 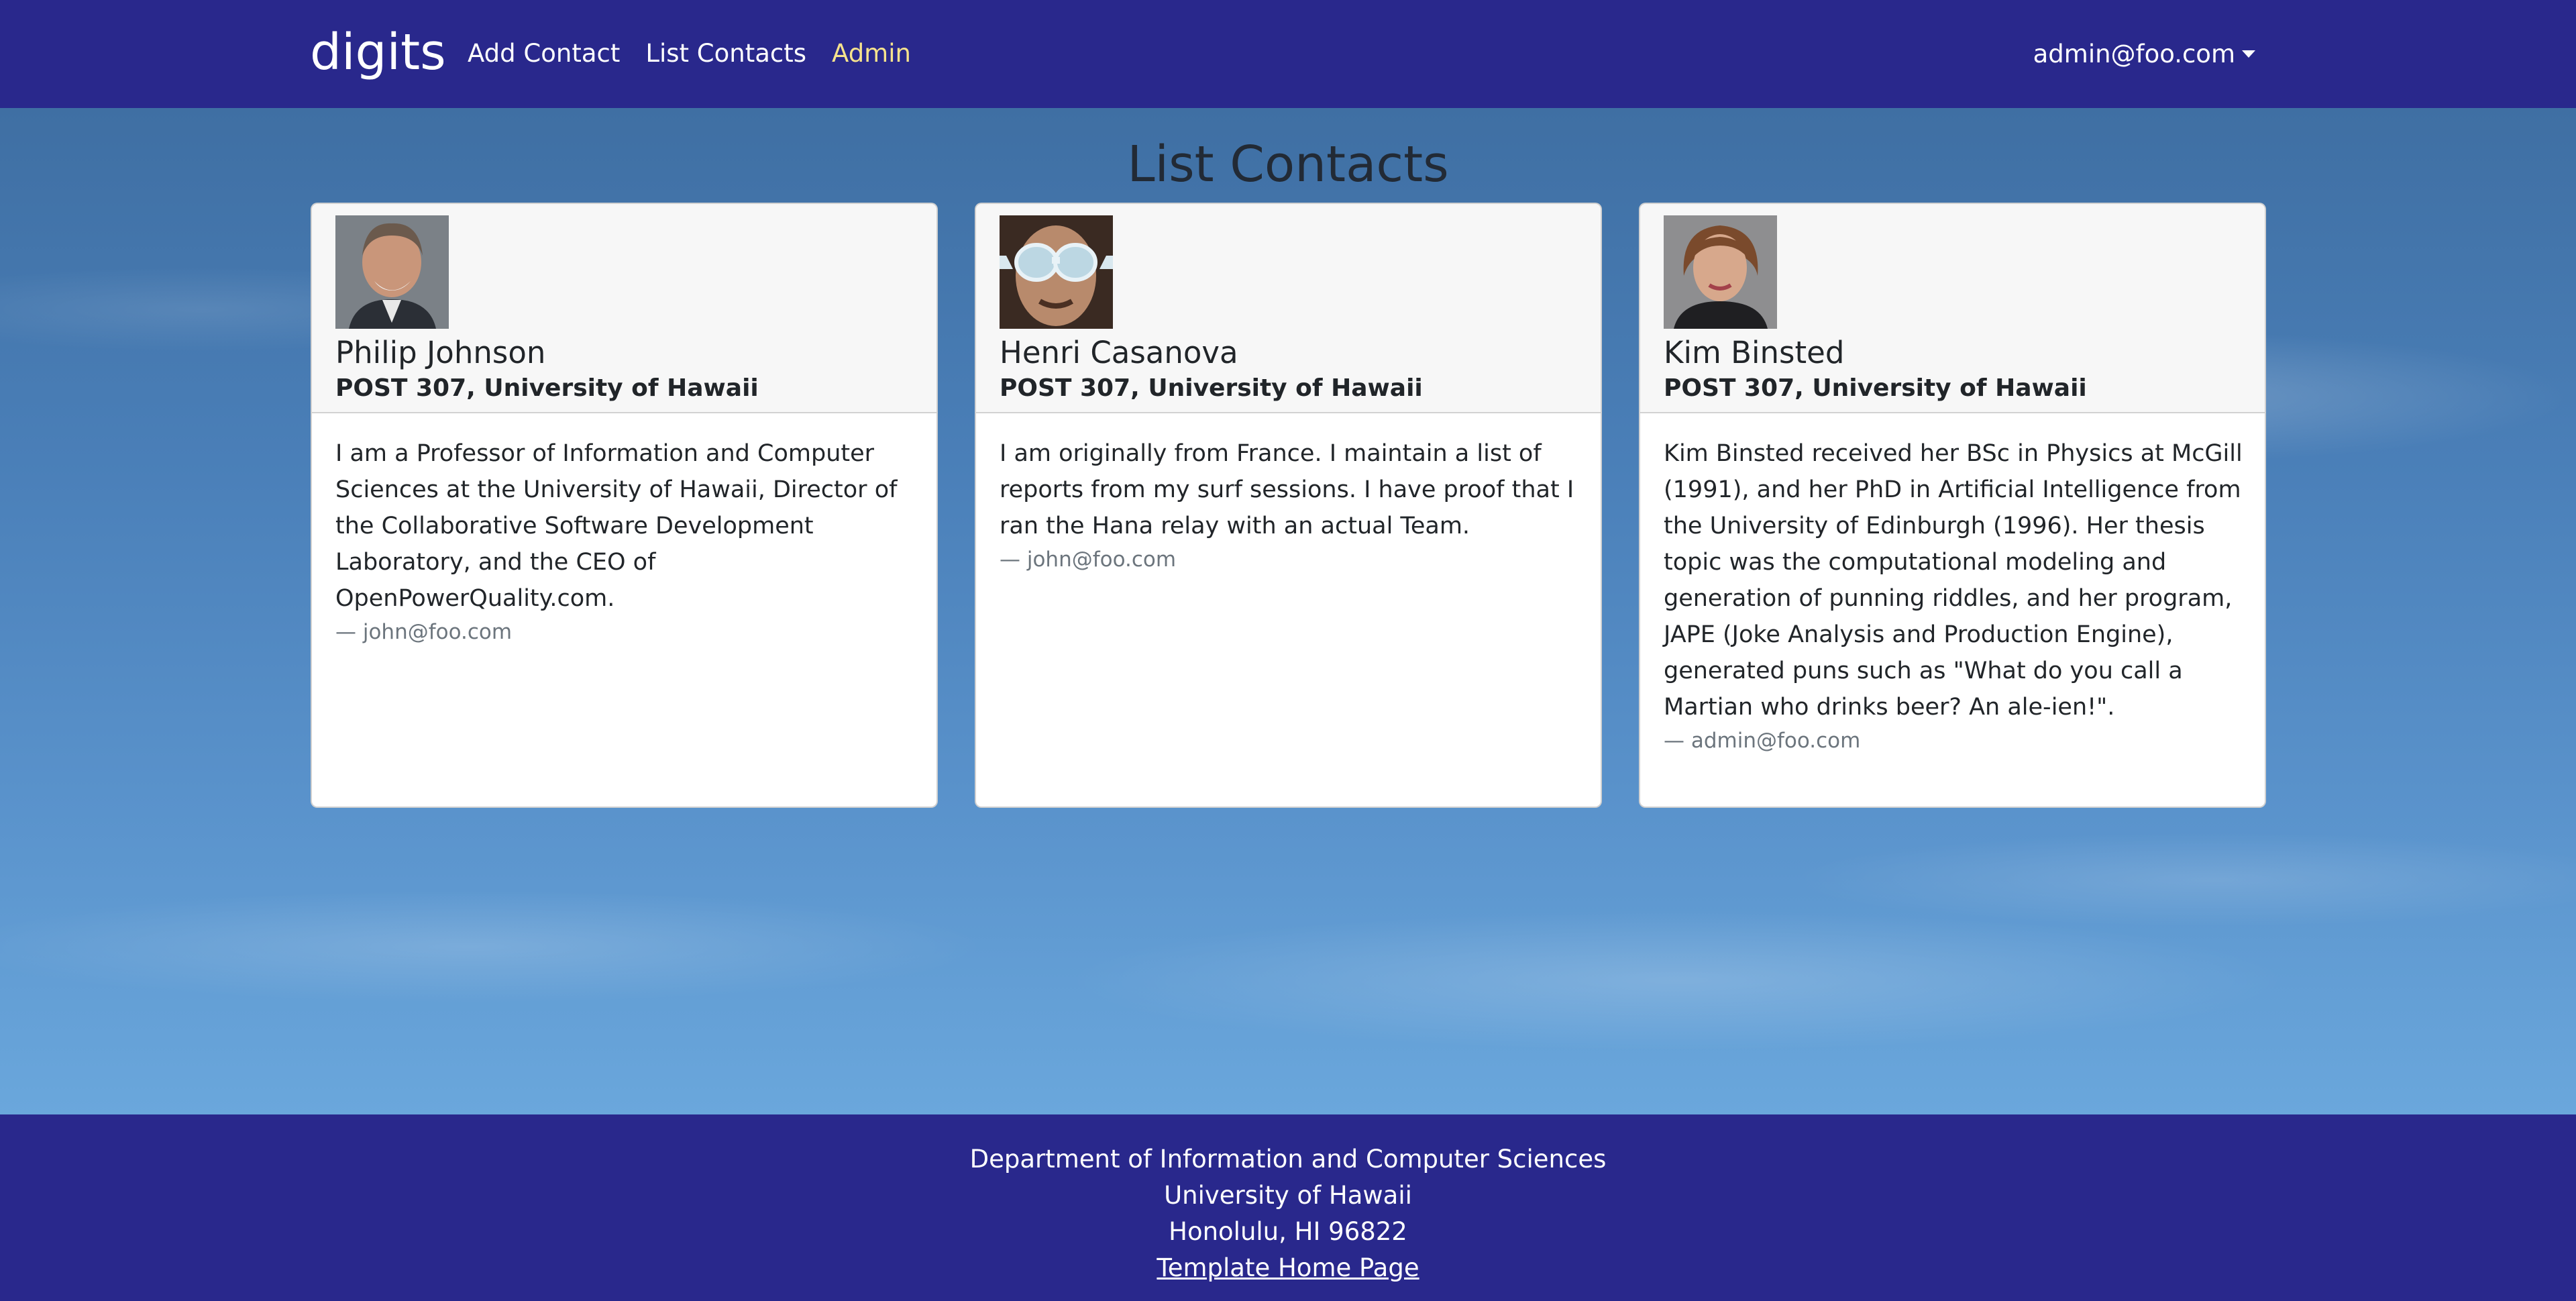 I want to click on contact-owner: — admin@foo.com, so click(x=1762, y=741).